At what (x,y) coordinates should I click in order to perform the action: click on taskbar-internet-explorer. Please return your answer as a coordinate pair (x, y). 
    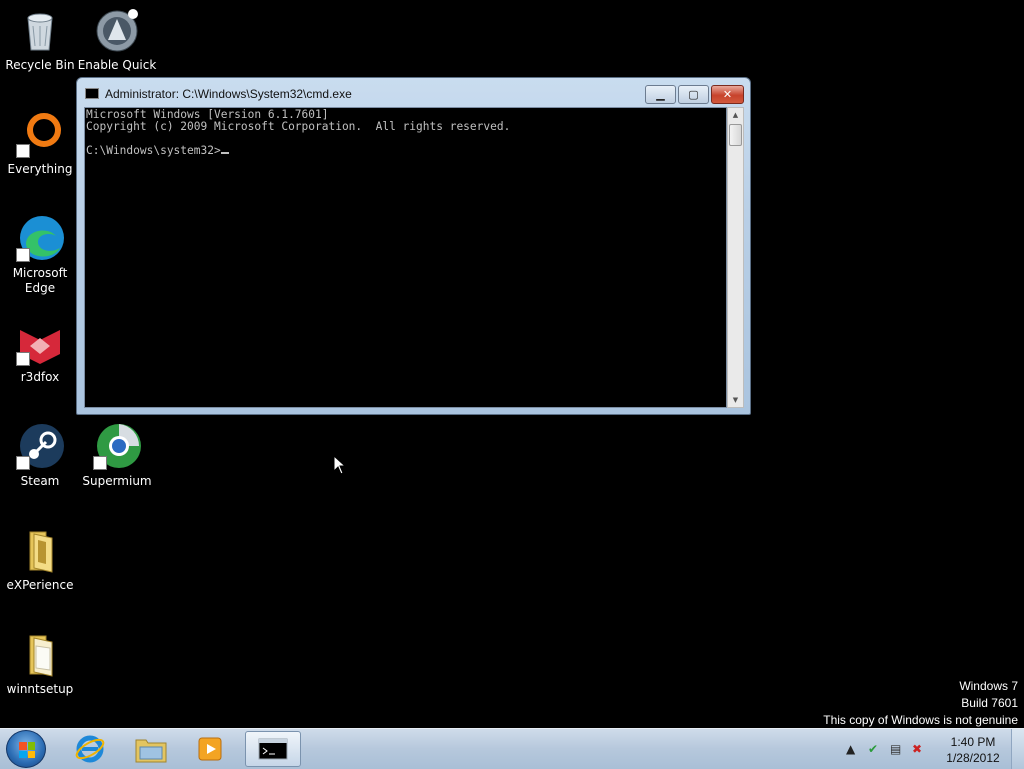
    Looking at the image, I should click on (90, 749).